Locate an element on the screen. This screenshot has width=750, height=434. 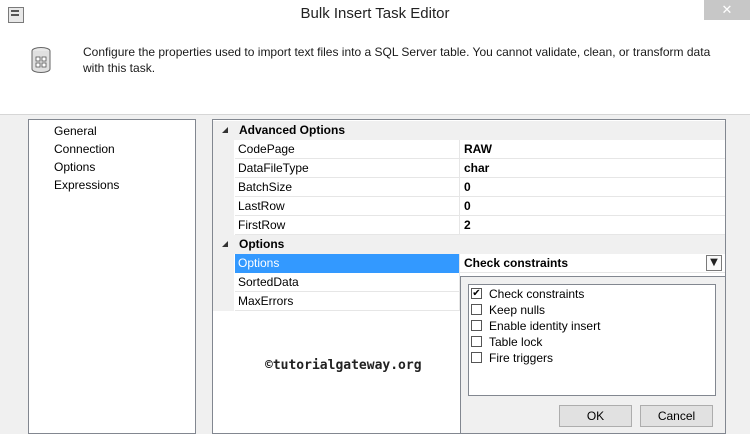
property-name: DataFileType is located at coordinates (347, 168).